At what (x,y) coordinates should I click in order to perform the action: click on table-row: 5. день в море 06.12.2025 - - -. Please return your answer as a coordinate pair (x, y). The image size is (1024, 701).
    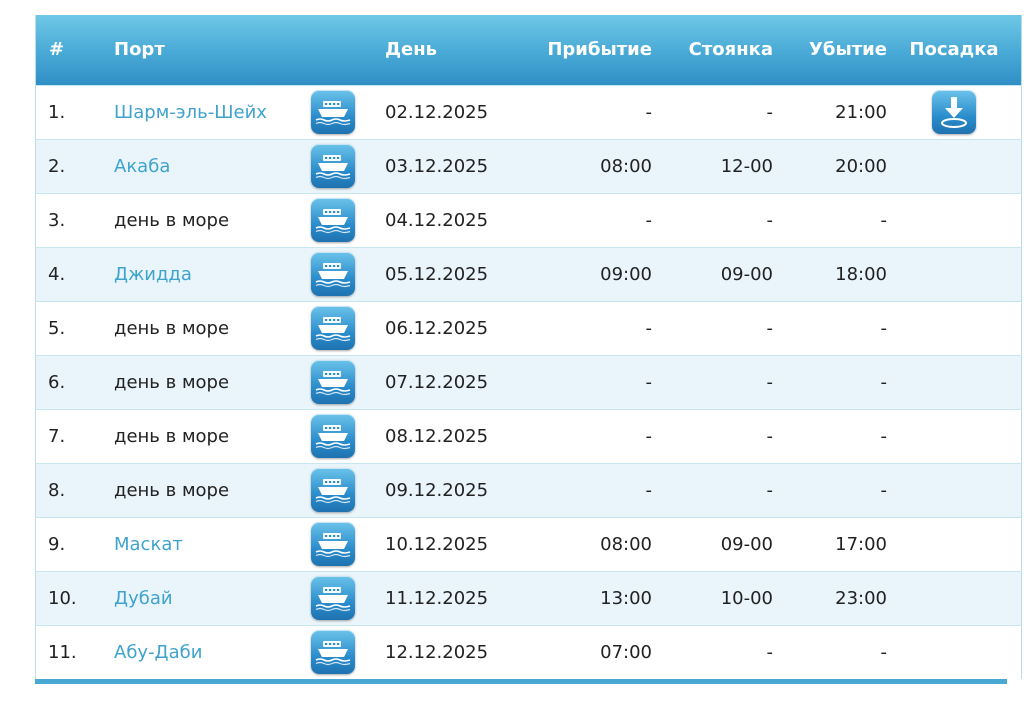
    Looking at the image, I should click on (528, 327).